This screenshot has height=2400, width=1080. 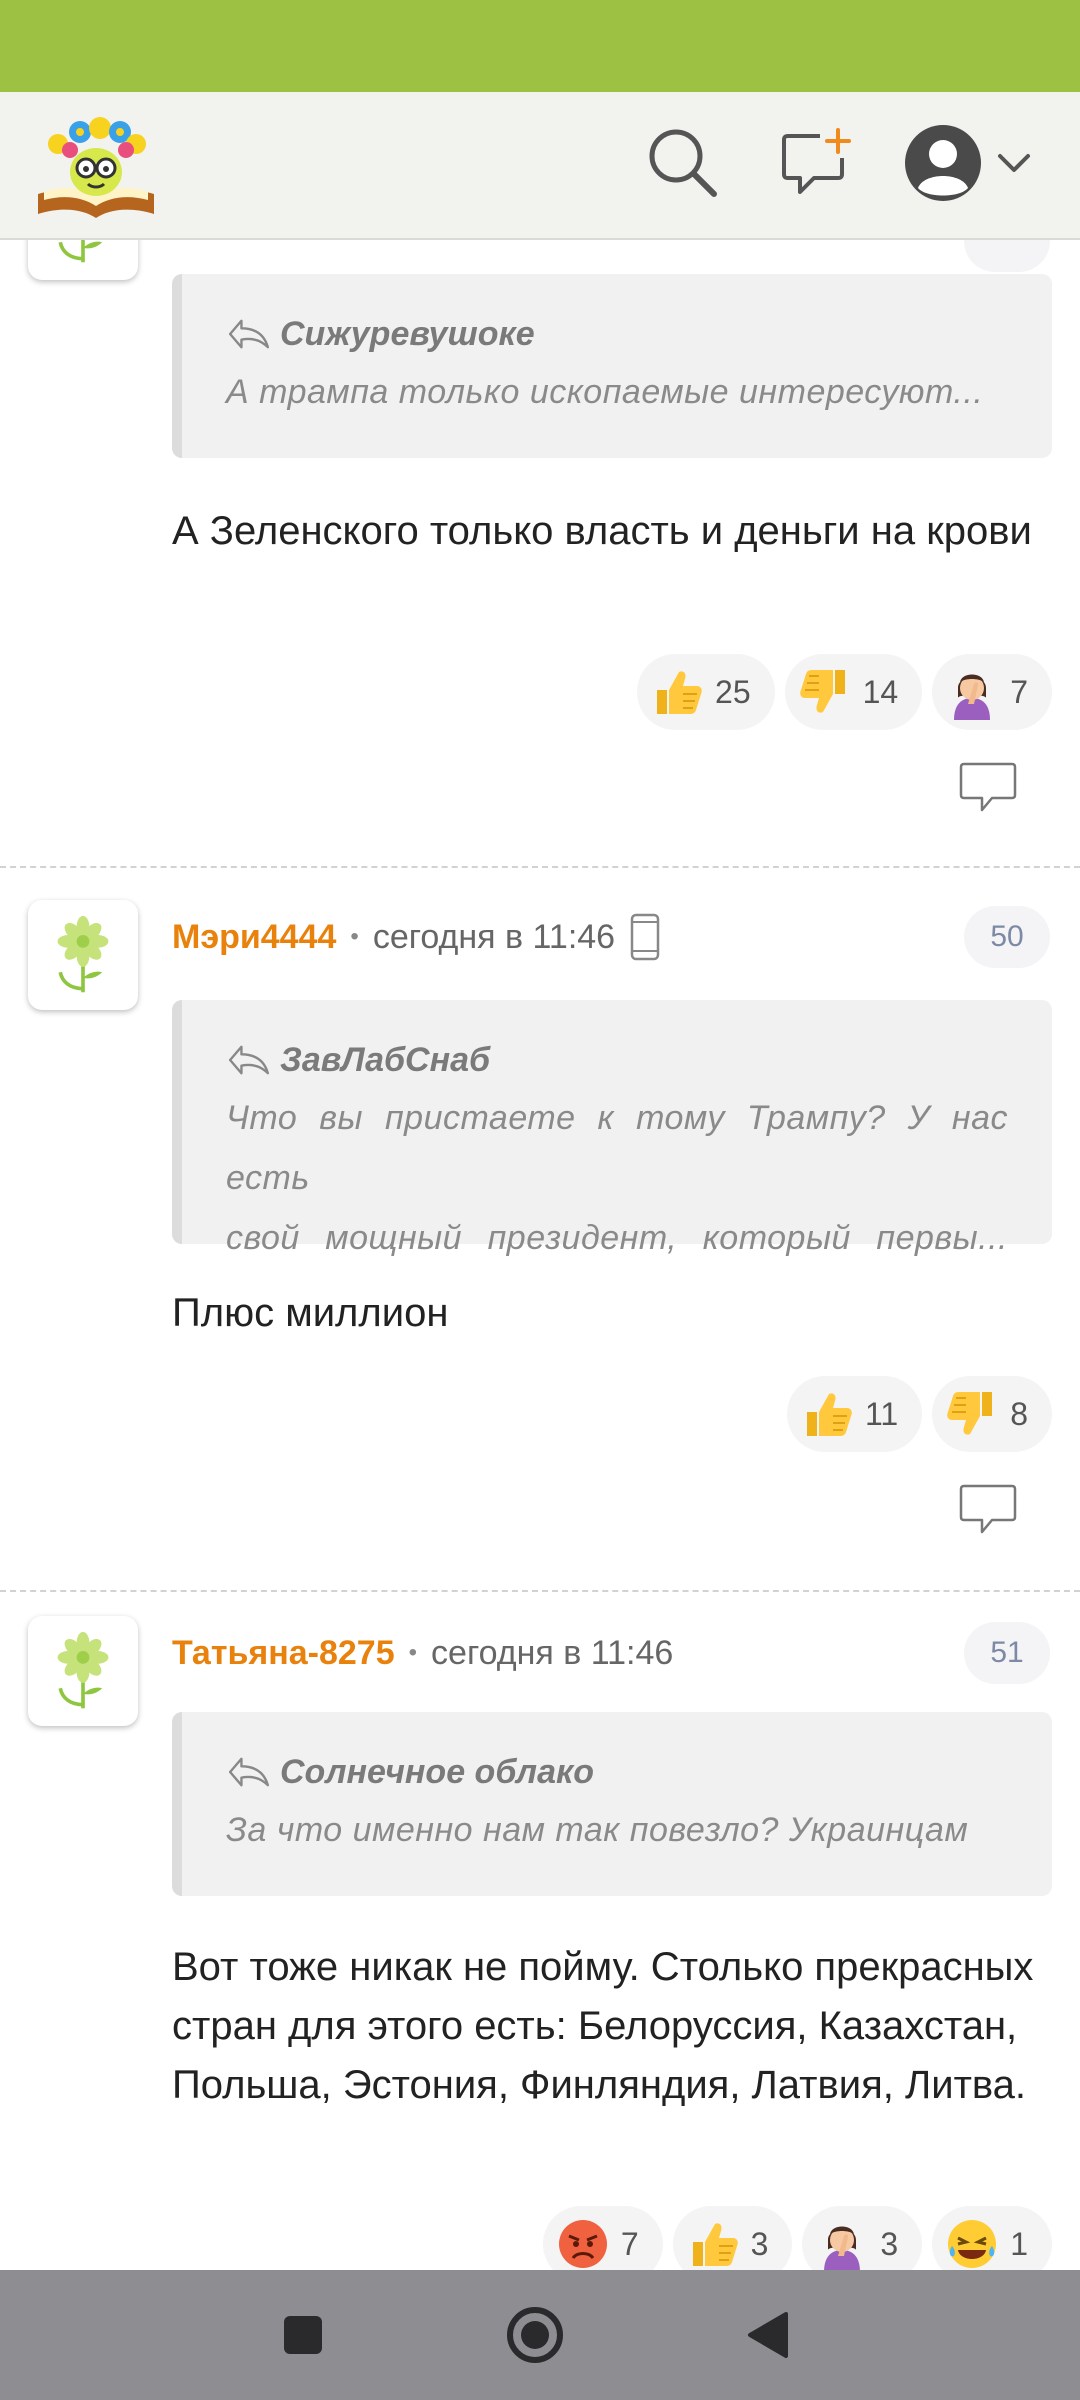 I want to click on reaction-count: 11, so click(x=881, y=1413).